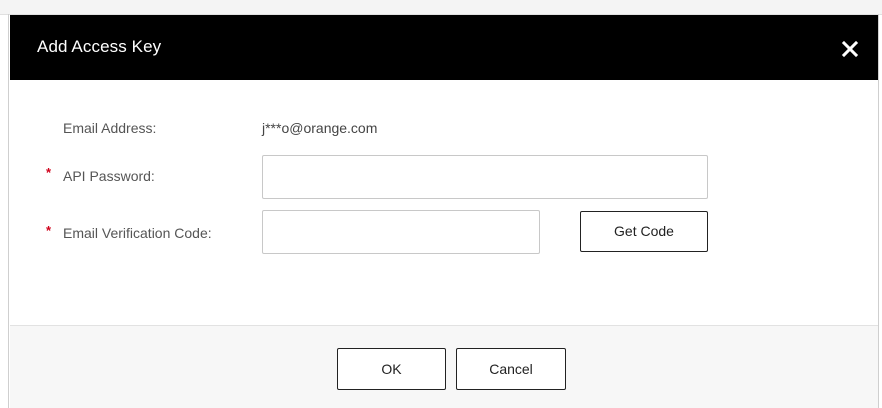 Image resolution: width=882 pixels, height=408 pixels. I want to click on email-verification-code-input, so click(401, 232).